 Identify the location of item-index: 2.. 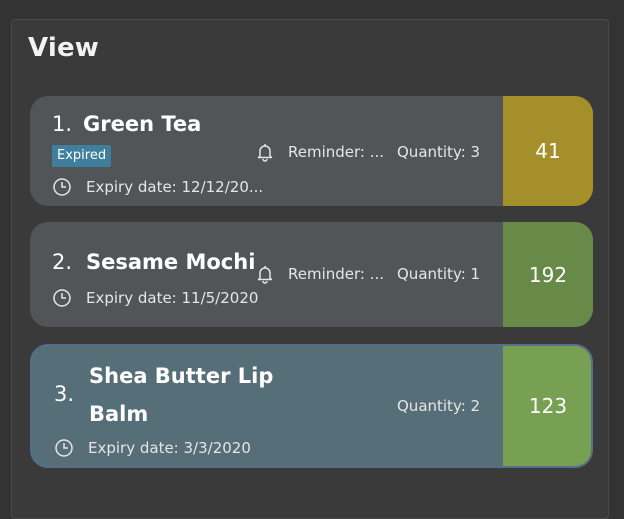
(62, 262).